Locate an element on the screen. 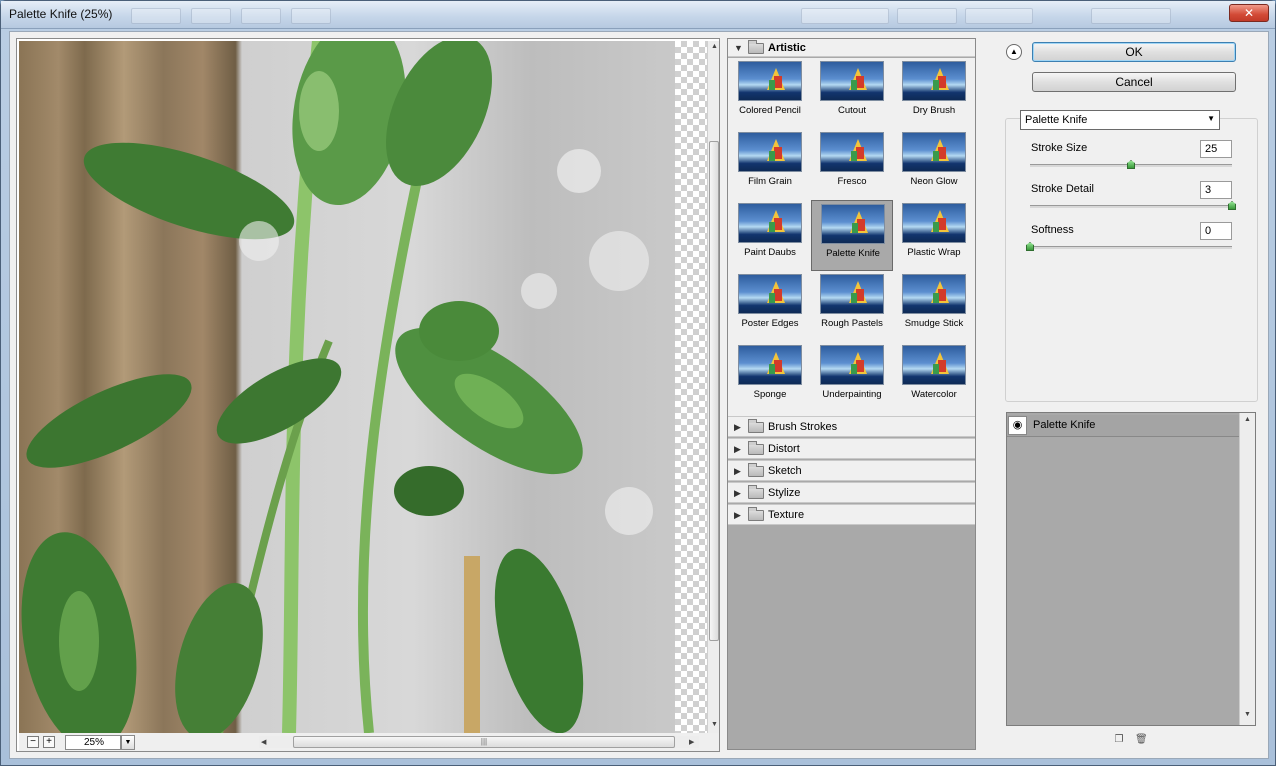 The height and width of the screenshot is (766, 1276). filter-thumb: Plastic Wrap is located at coordinates (934, 235).